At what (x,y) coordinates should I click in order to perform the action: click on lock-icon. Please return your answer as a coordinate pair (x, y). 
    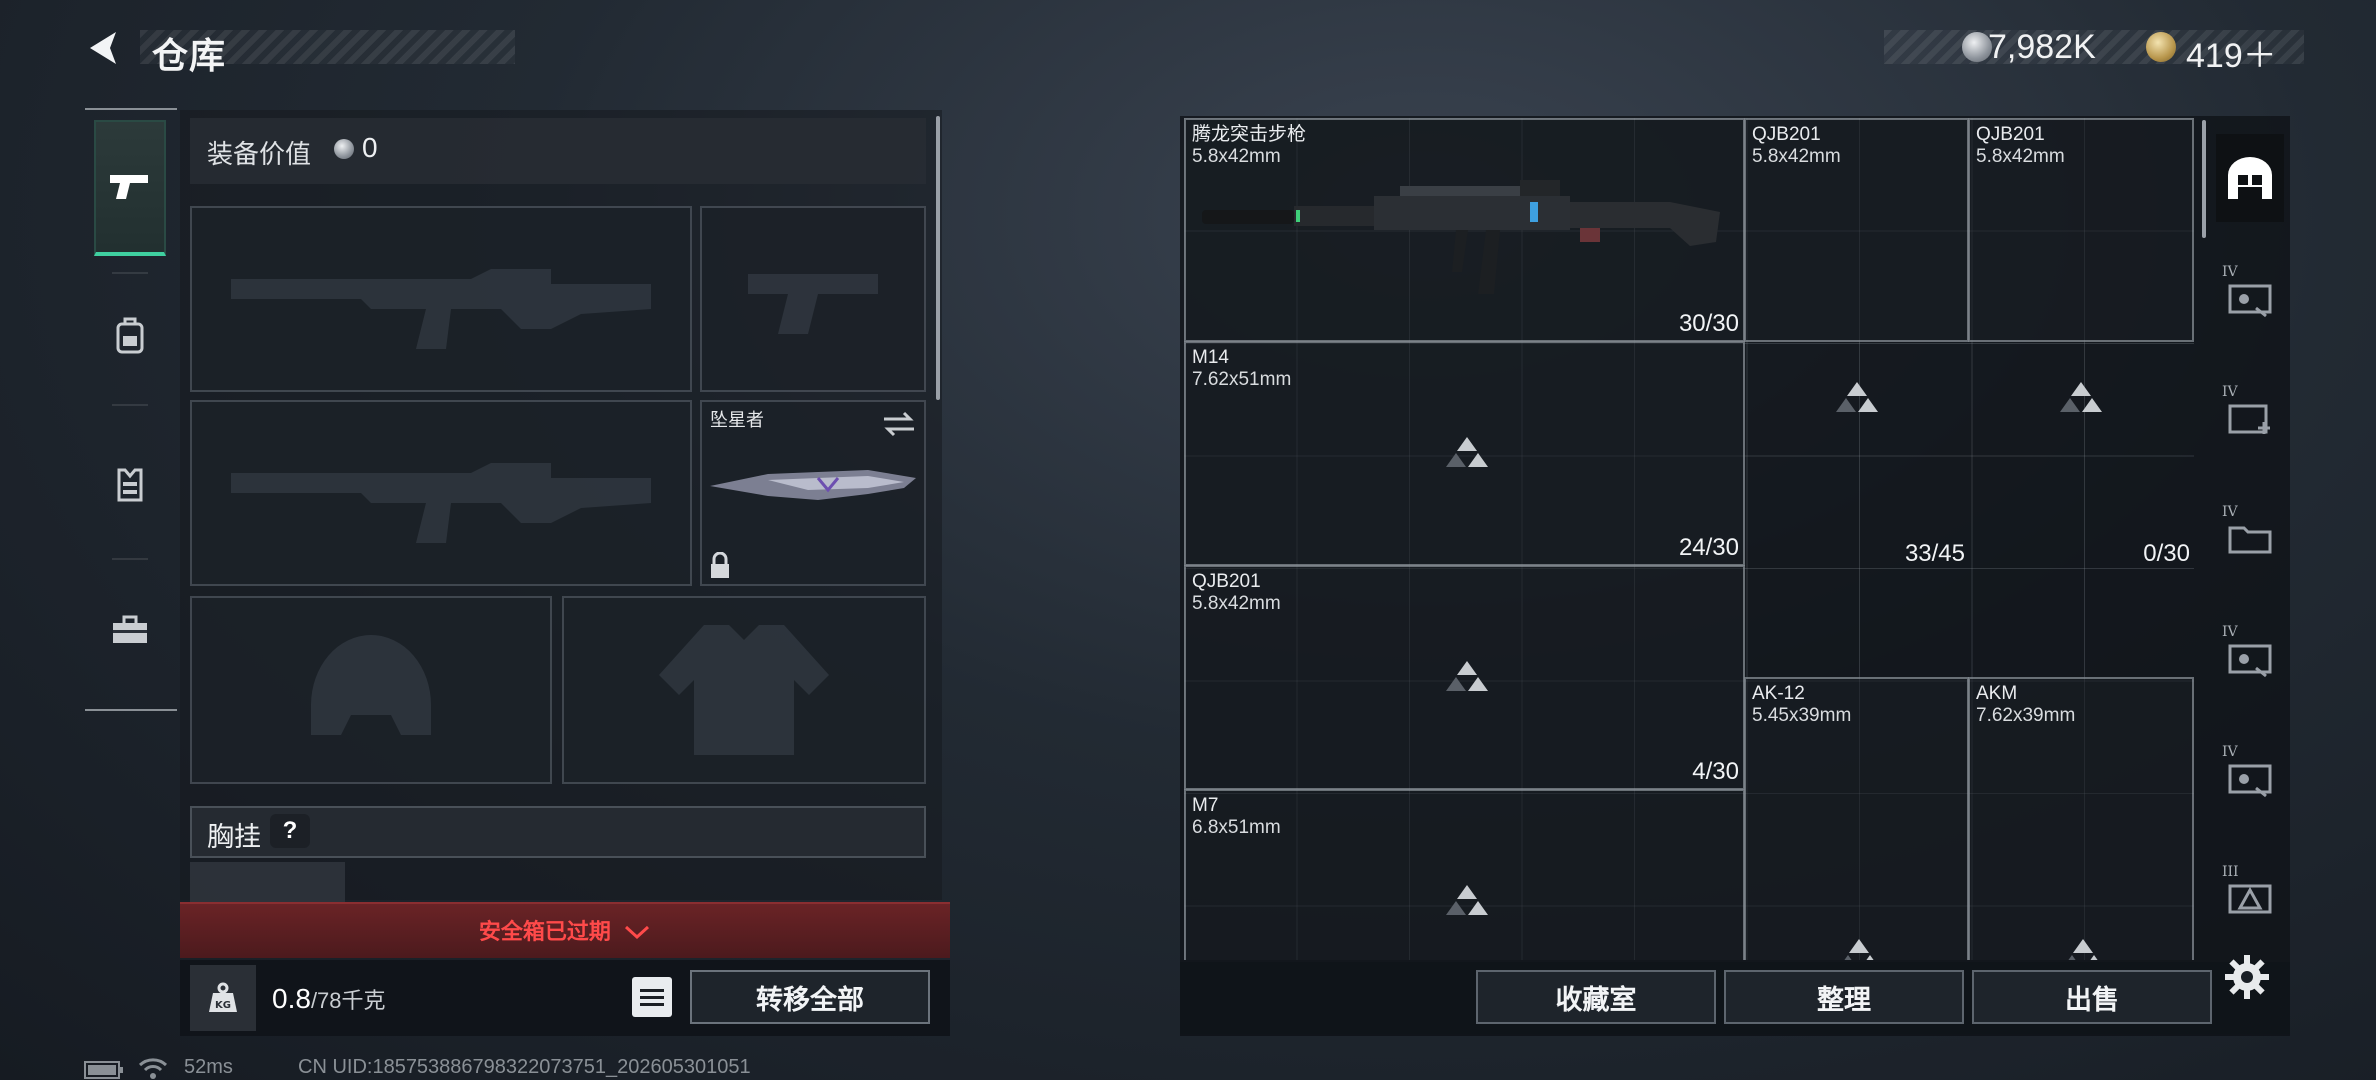
    Looking at the image, I should click on (720, 565).